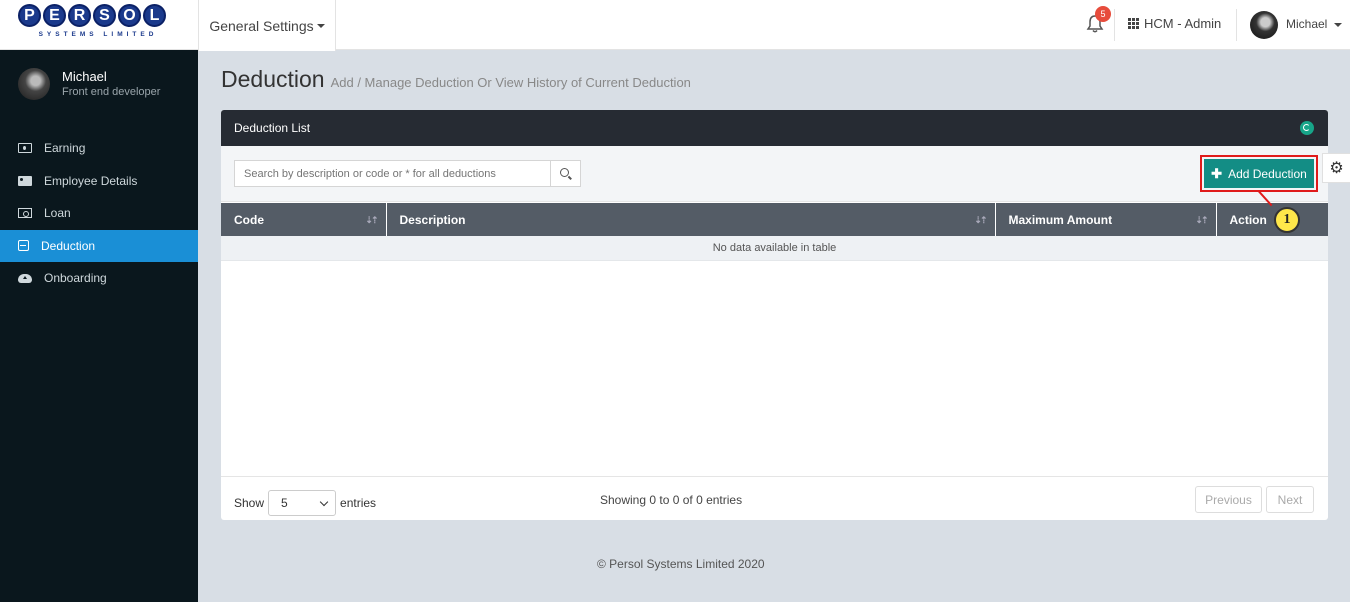 Image resolution: width=1350 pixels, height=602 pixels. What do you see at coordinates (34, 84) in the screenshot?
I see `avatar` at bounding box center [34, 84].